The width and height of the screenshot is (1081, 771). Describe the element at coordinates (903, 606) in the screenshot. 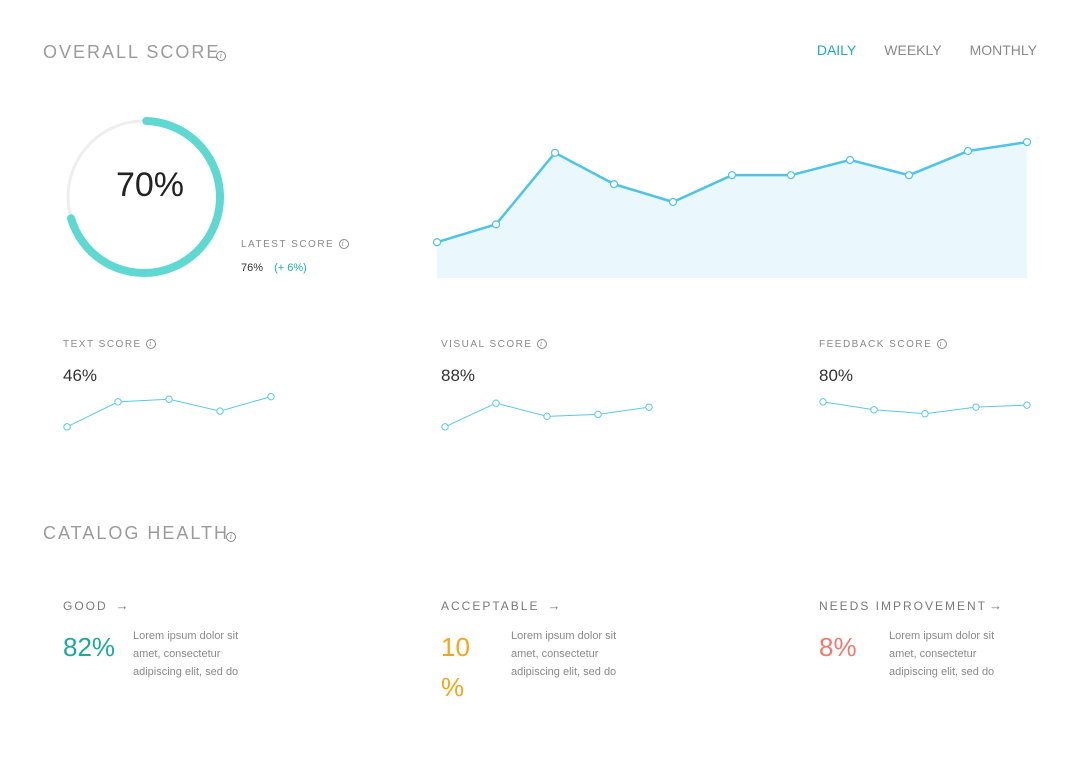

I see `catalog-card-needs-improvement-label: NEEDS IMPROVEMENT` at that location.